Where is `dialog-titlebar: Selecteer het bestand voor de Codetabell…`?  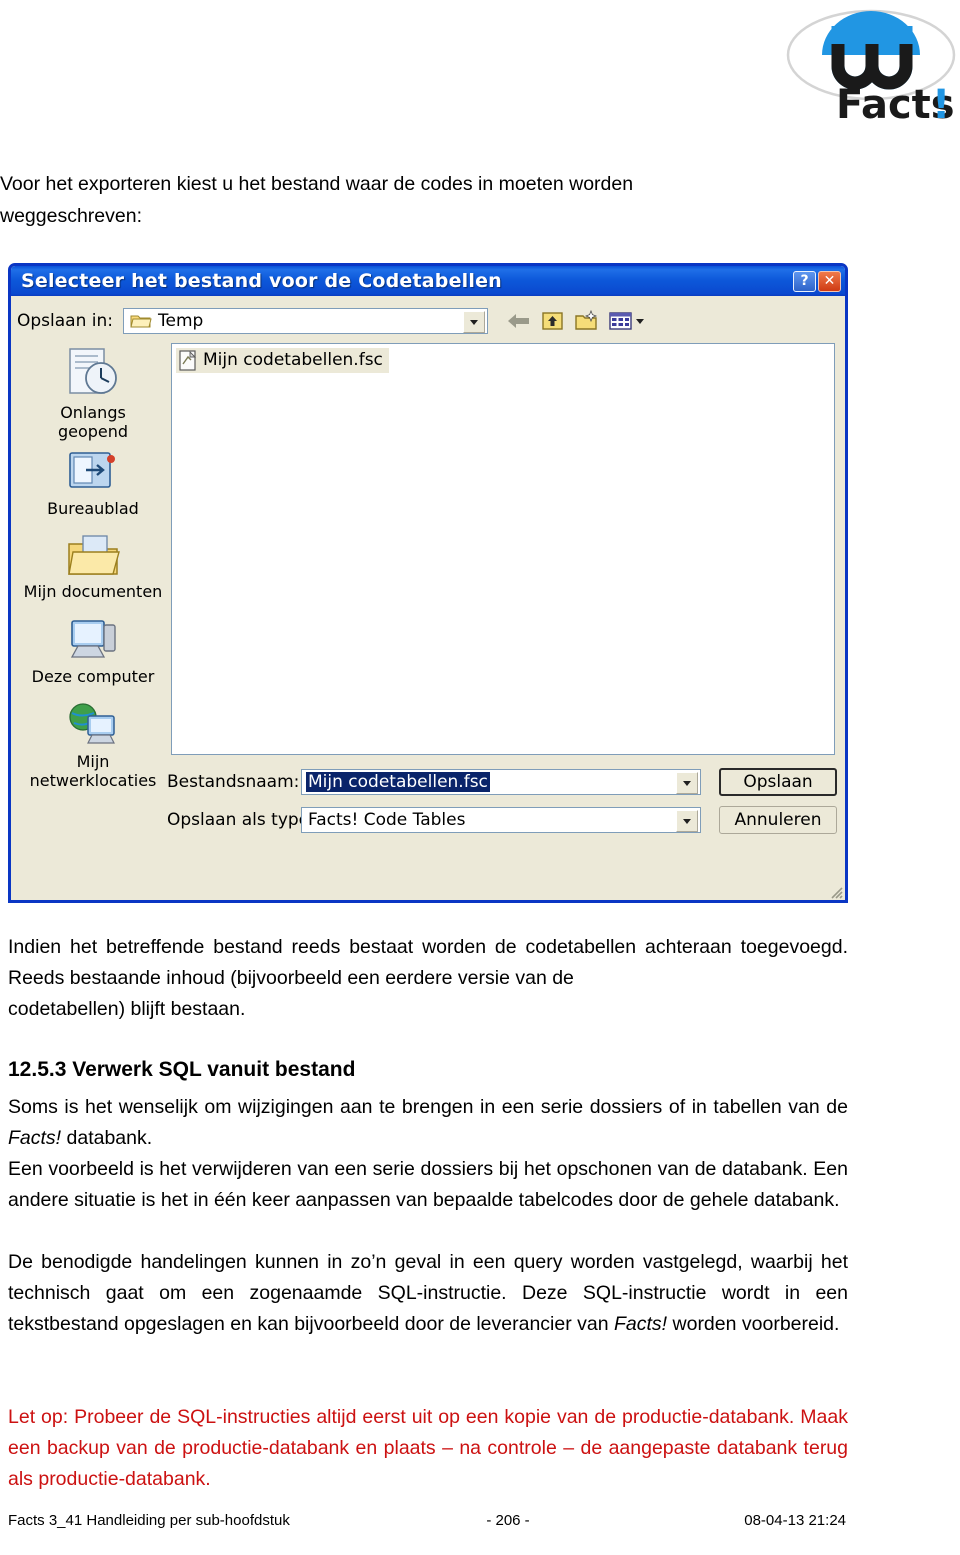
dialog-titlebar: Selecteer het bestand voor de Codetabell… is located at coordinates (428, 281).